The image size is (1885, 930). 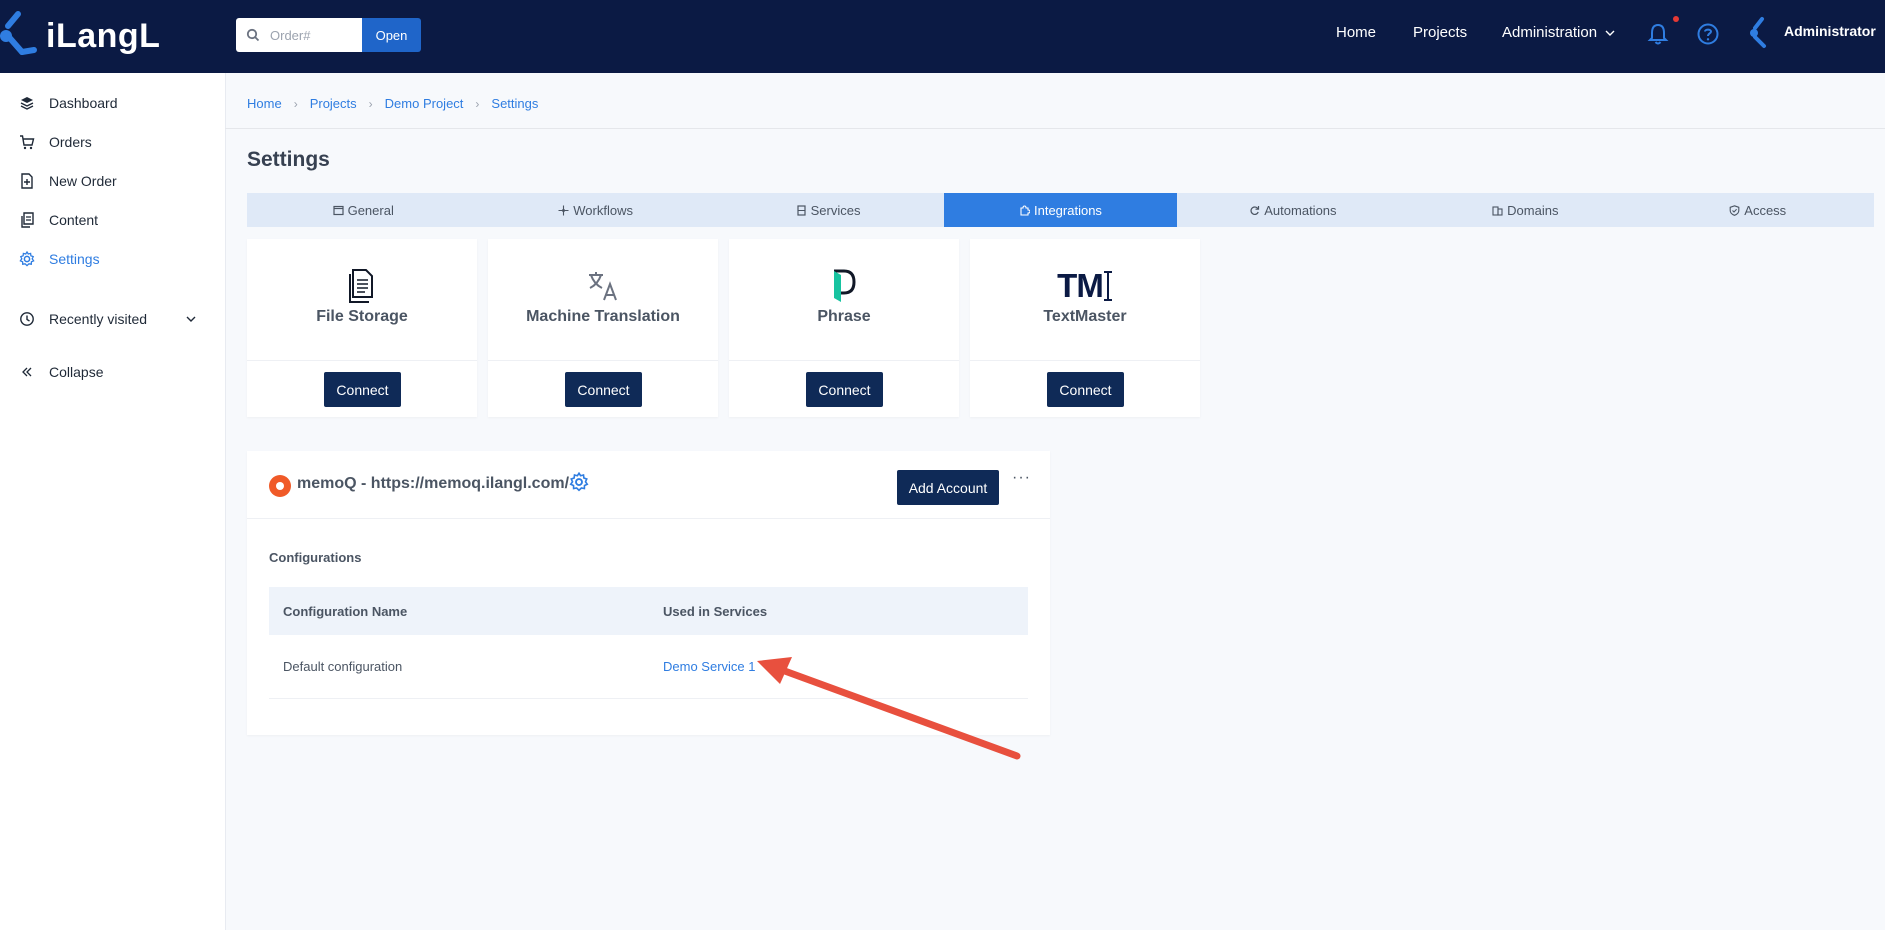 I want to click on textmaster-logo-text: TM, so click(x=1080, y=285).